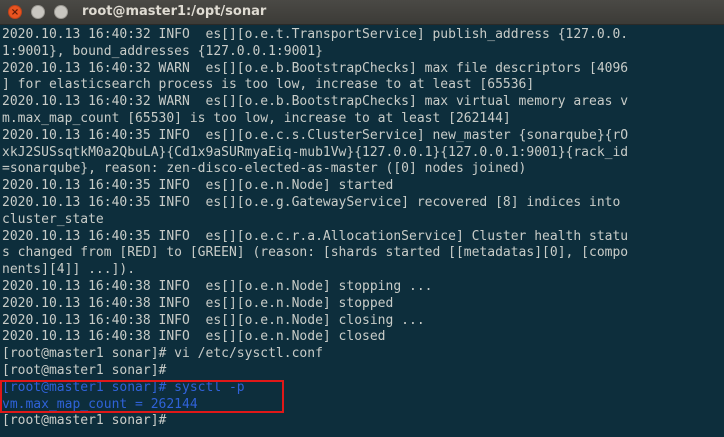 This screenshot has height=437, width=724. I want to click on window-title: root@master1:/opt/sonar, so click(174, 11).